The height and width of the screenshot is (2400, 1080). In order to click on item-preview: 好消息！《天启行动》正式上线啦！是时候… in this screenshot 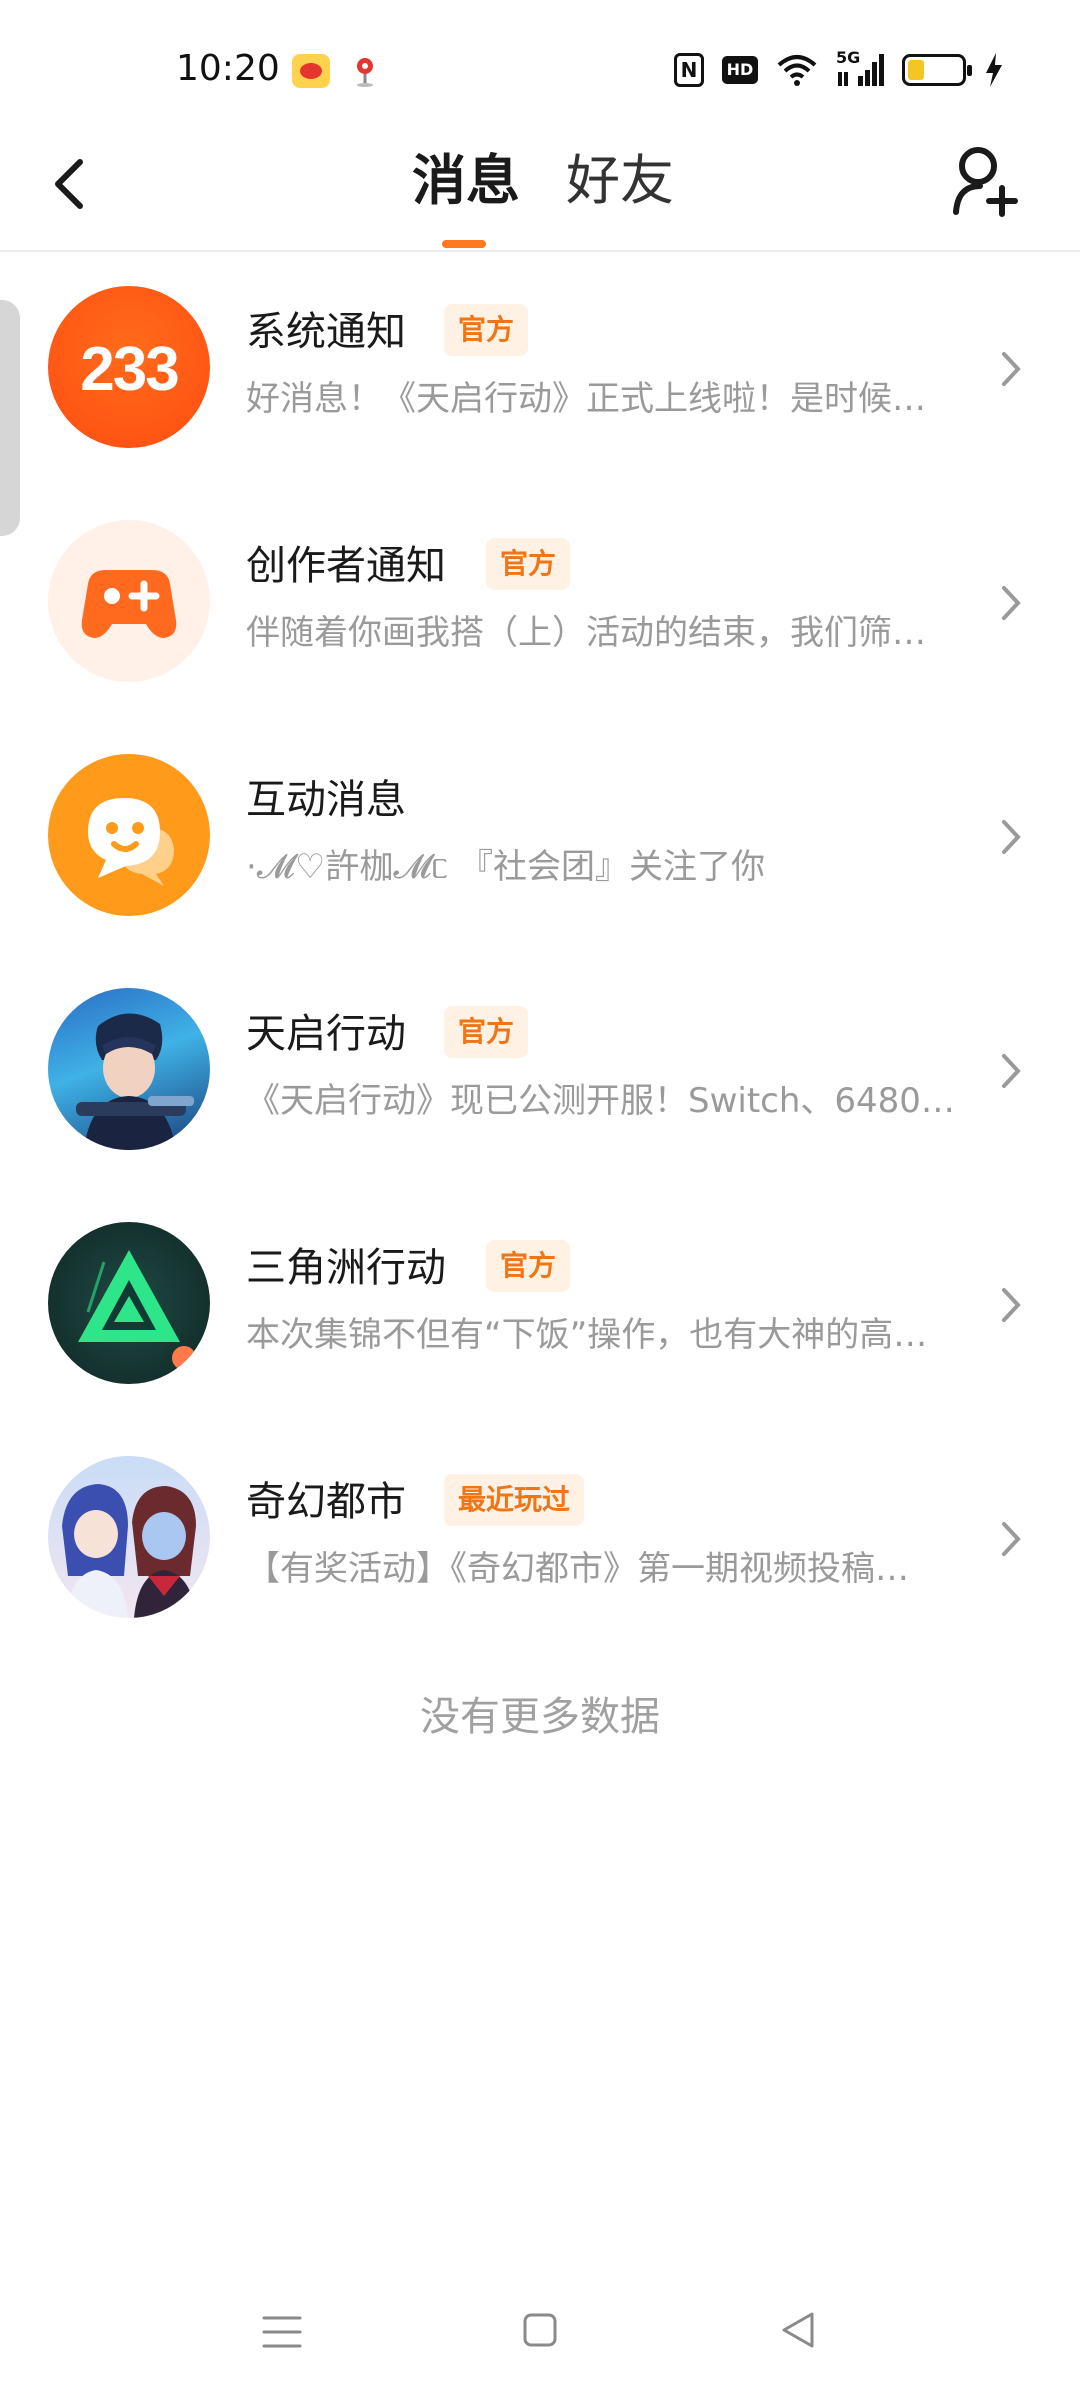, I will do `click(586, 399)`.